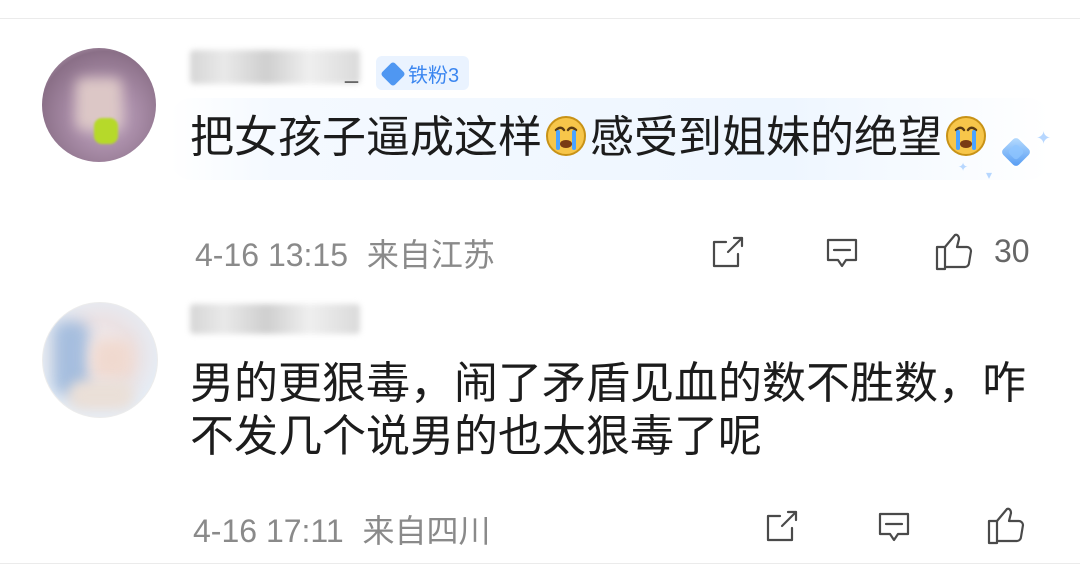  Describe the element at coordinates (766, 137) in the screenshot. I see `comment-text-part-2: 感受到姐妹的绝望` at that location.